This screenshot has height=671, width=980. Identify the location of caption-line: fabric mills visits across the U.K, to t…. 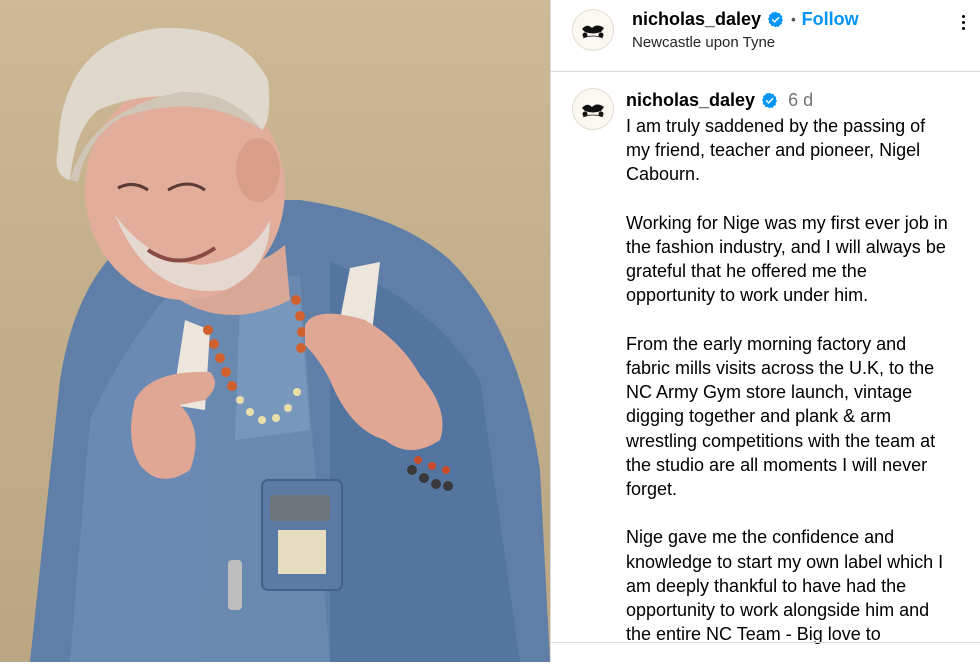
(780, 368).